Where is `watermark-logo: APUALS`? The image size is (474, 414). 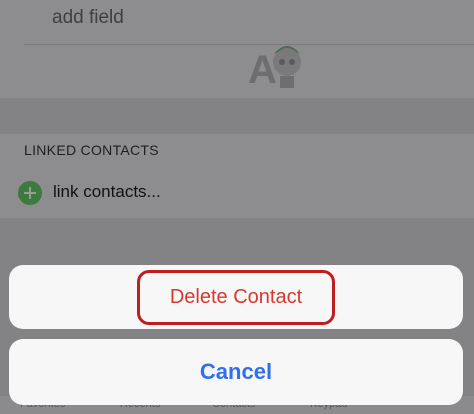
watermark-logo: APUALS is located at coordinates (330, 88).